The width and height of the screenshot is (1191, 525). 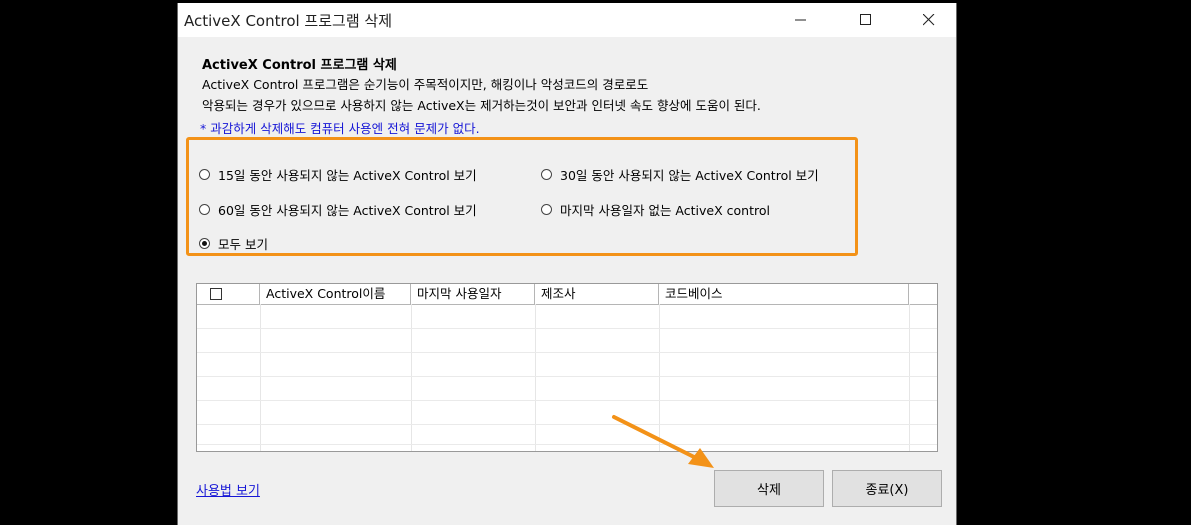 I want to click on radio-label: 15일 동안 사용되지 않는 ActiveX Control 보기, so click(x=347, y=175).